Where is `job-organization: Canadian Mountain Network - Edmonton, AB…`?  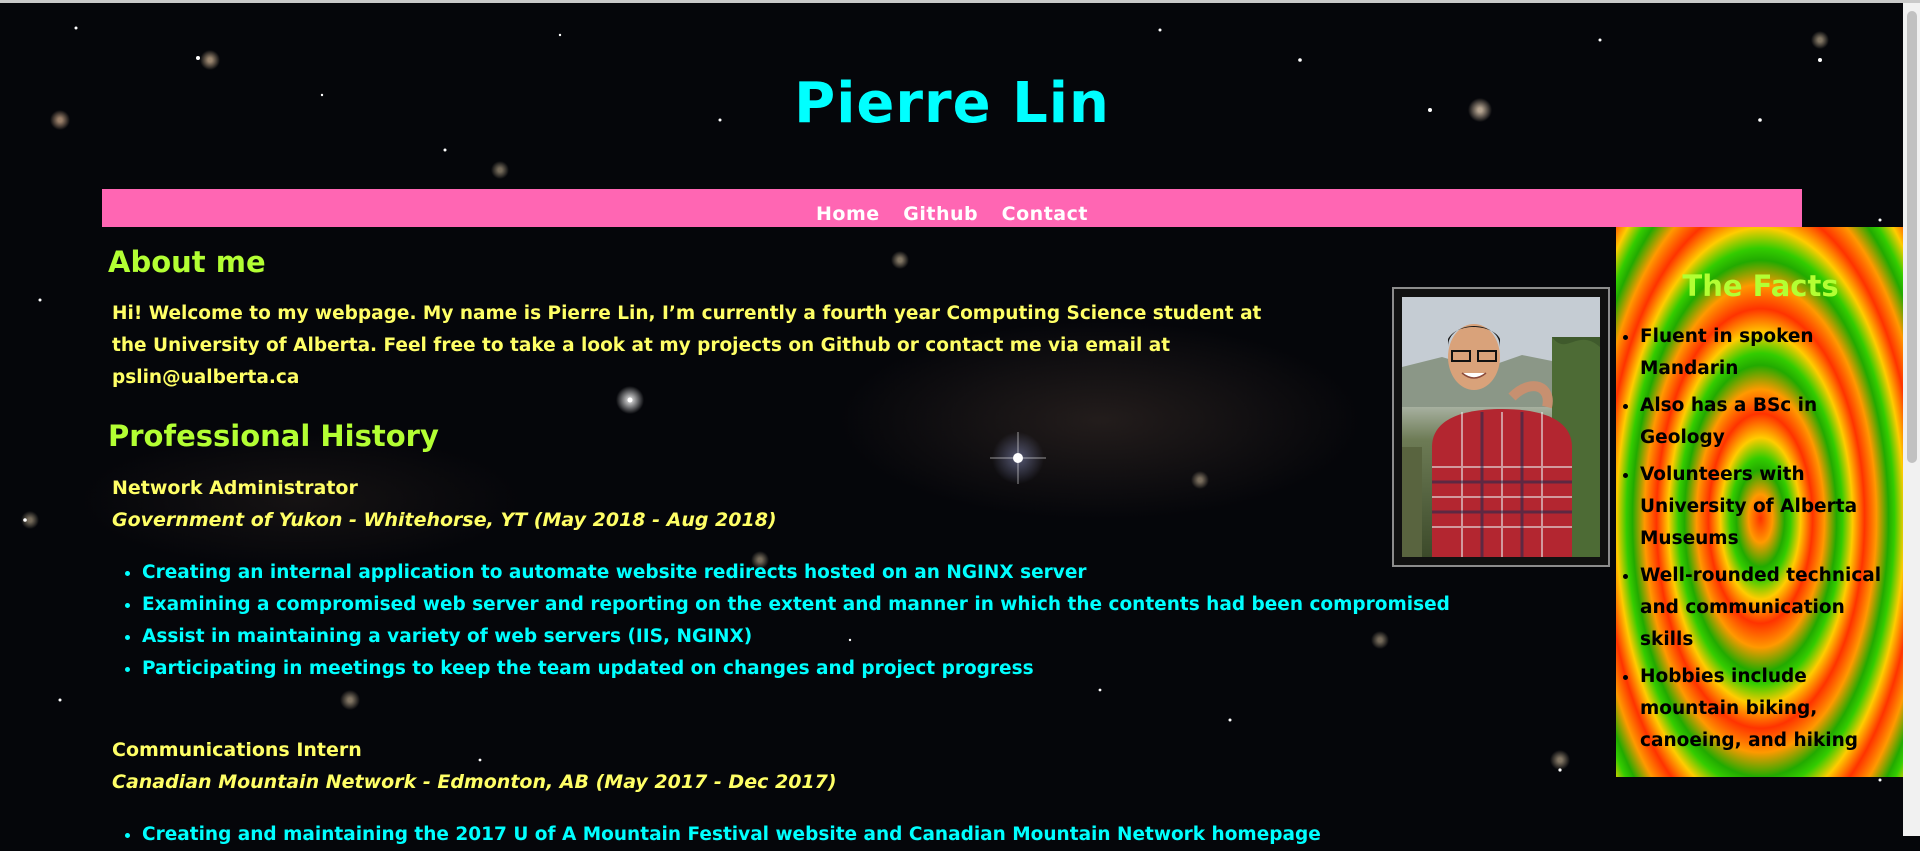 job-organization: Canadian Mountain Network - Edmonton, AB… is located at coordinates (474, 782).